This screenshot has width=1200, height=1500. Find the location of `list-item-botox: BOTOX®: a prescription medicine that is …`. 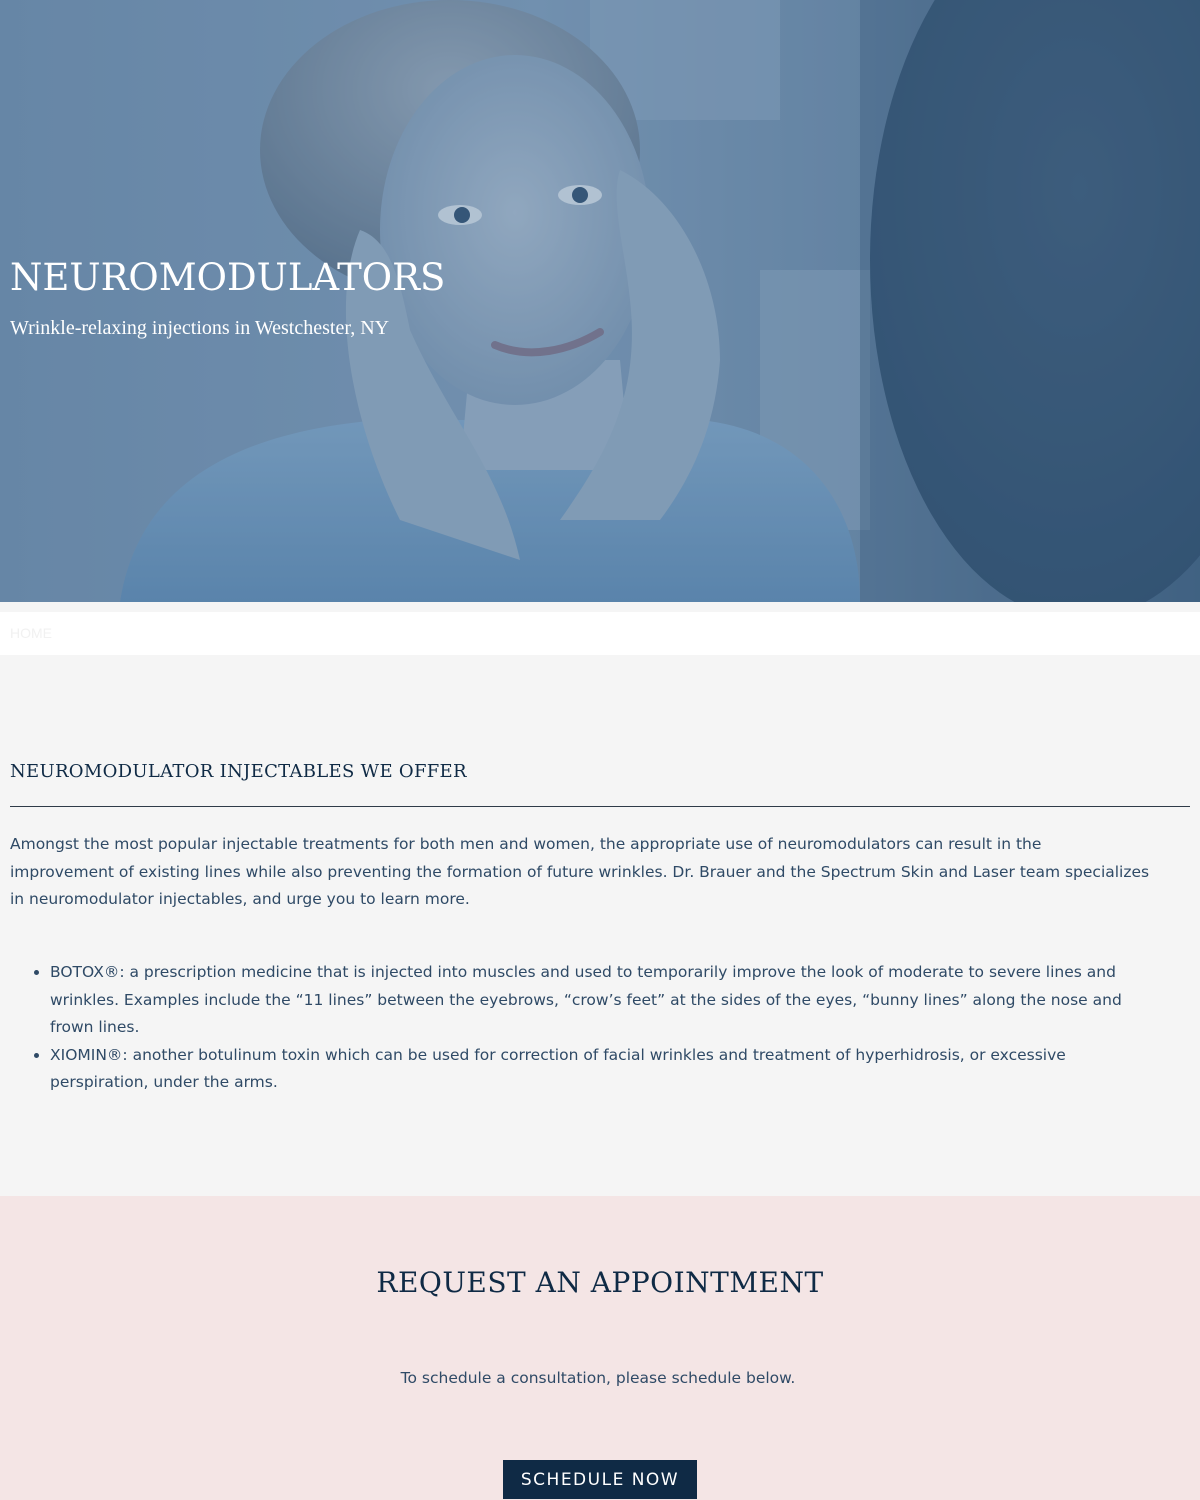

list-item-botox: BOTOX®: a prescription medicine that is … is located at coordinates (595, 1000).